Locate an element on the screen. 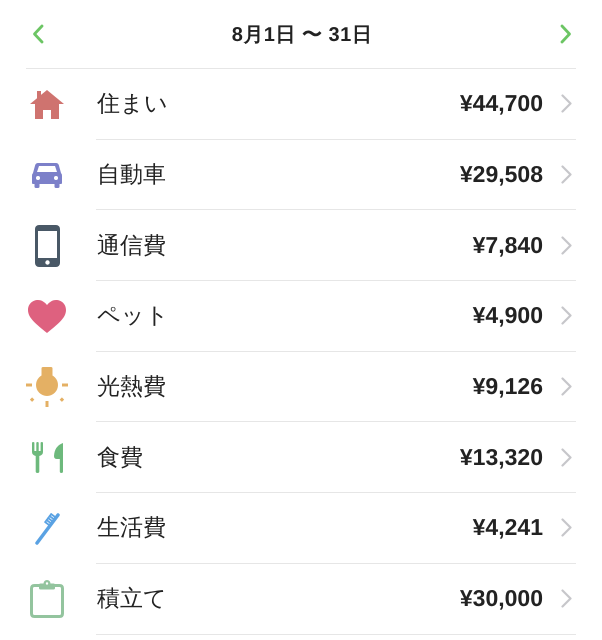  category-name: 食費 is located at coordinates (120, 457).